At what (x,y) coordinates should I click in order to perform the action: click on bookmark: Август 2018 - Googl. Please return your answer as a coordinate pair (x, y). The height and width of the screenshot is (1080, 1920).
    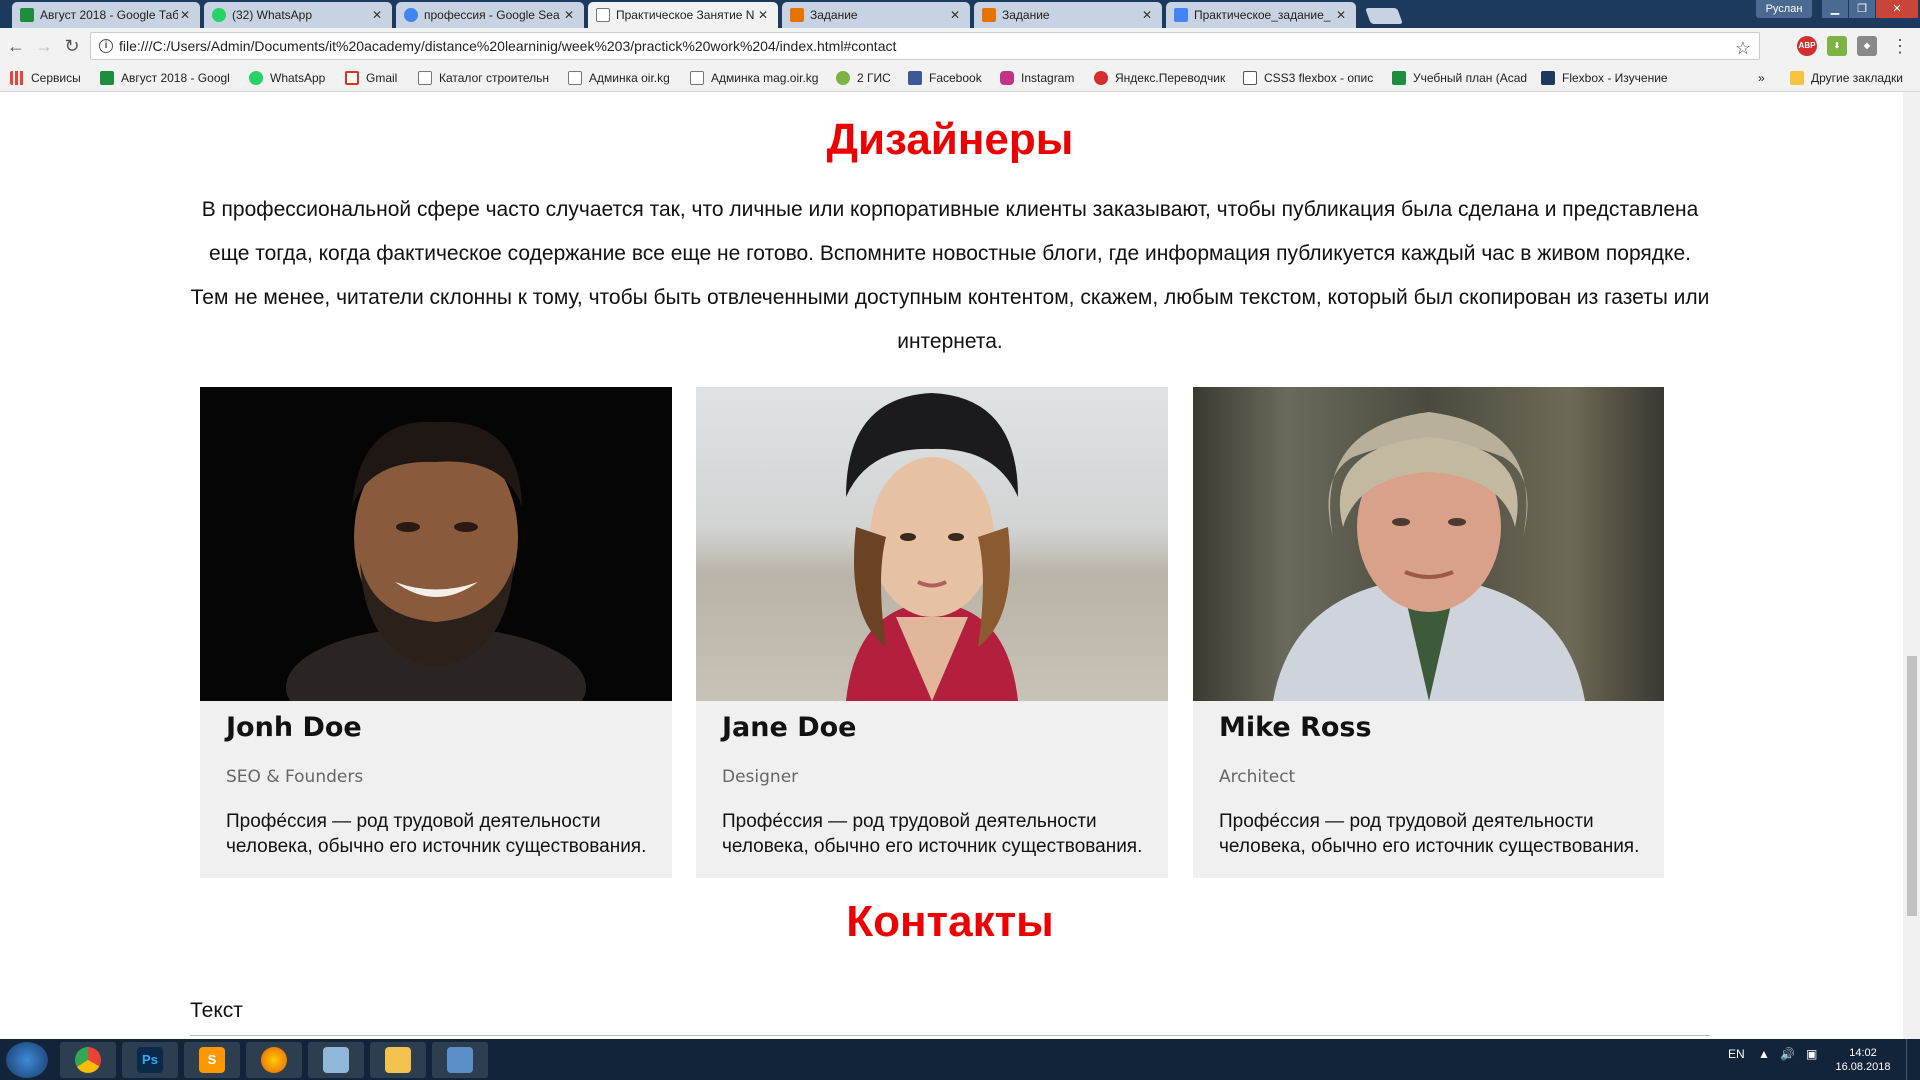
    Looking at the image, I should click on (167, 78).